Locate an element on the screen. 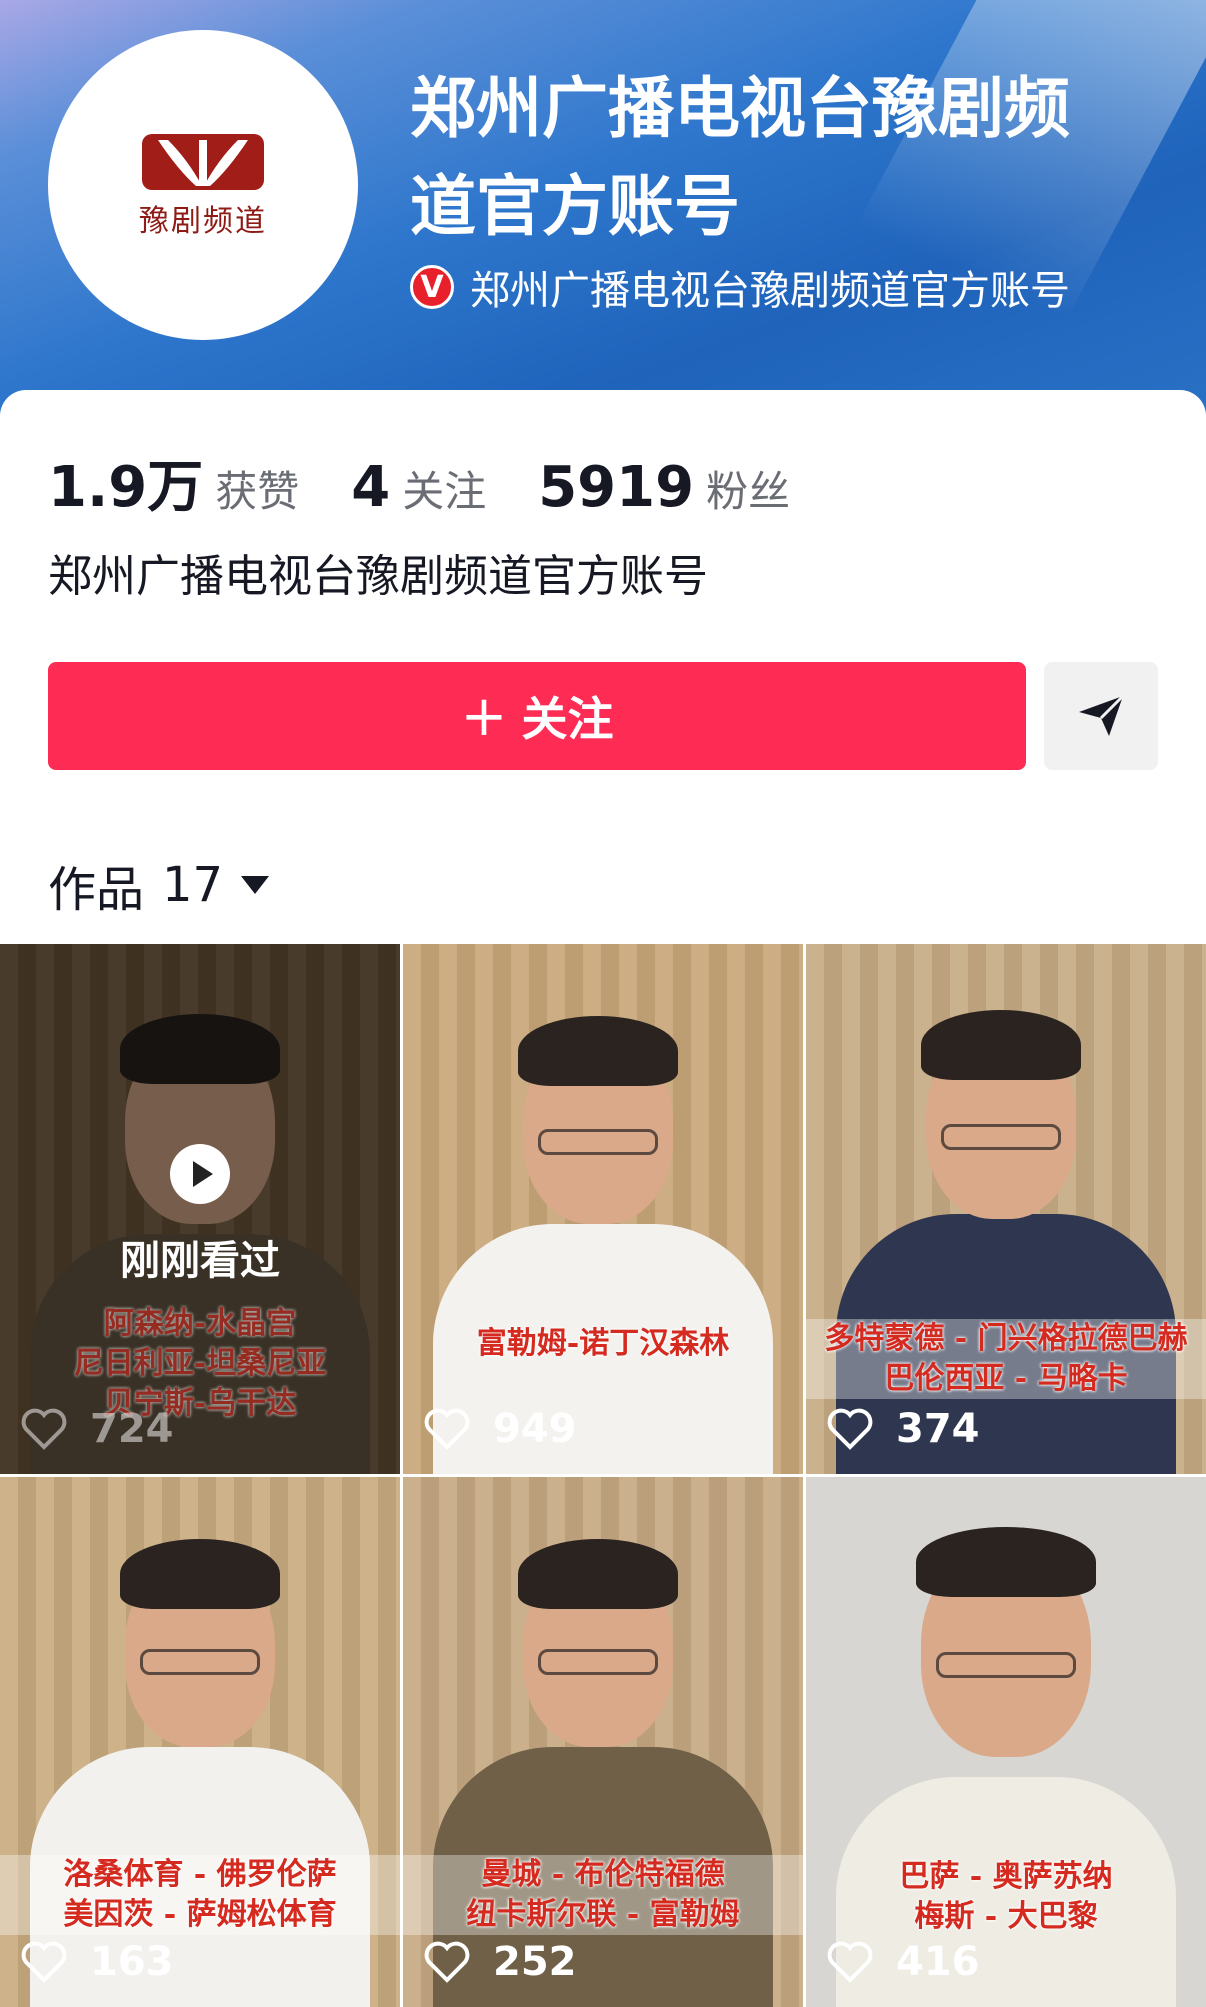 The image size is (1206, 2007). likes-count: 252 is located at coordinates (535, 1962).